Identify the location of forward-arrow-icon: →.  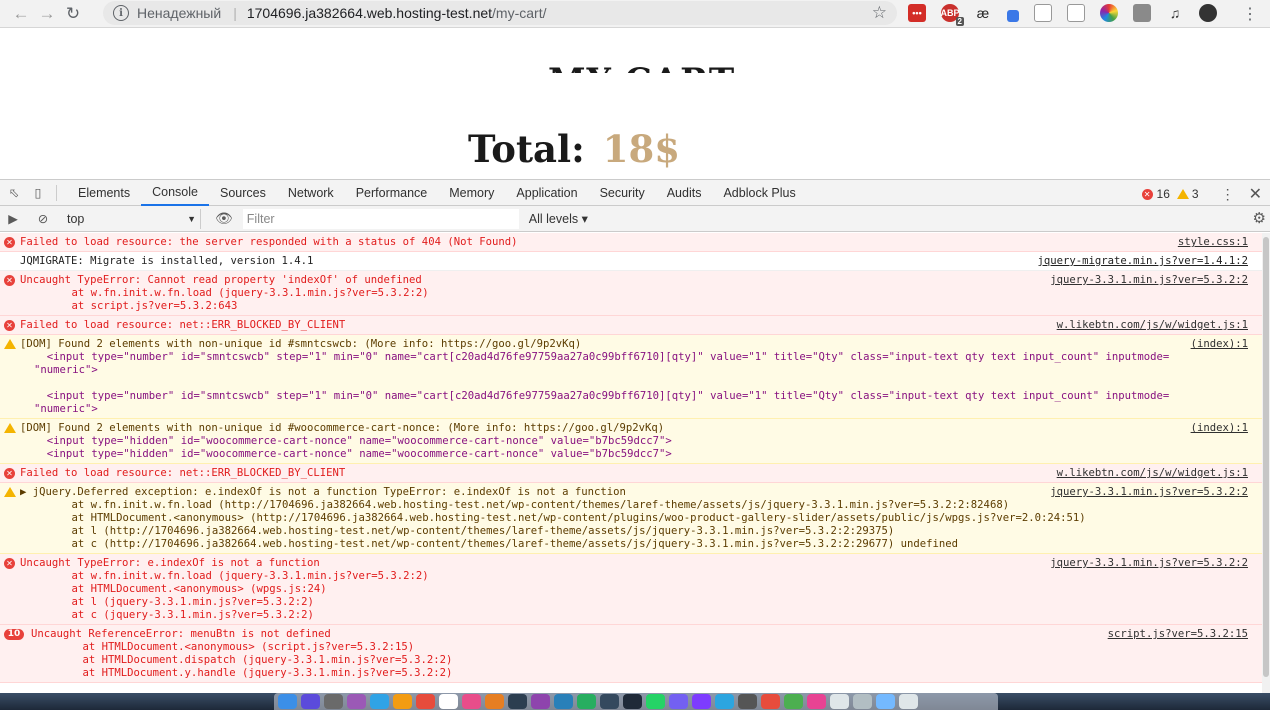
(47, 14).